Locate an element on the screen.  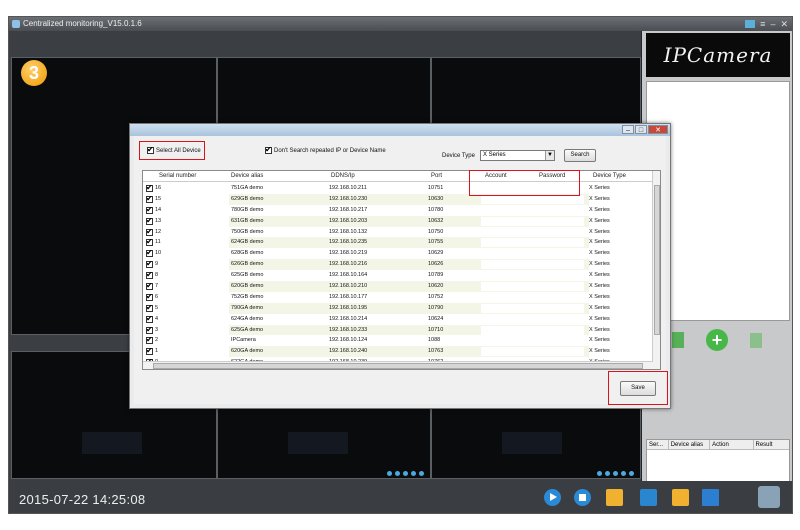
table-row: 4 624GA demo 192.168.10.214 10624 X Series is located at coordinates (398, 319).